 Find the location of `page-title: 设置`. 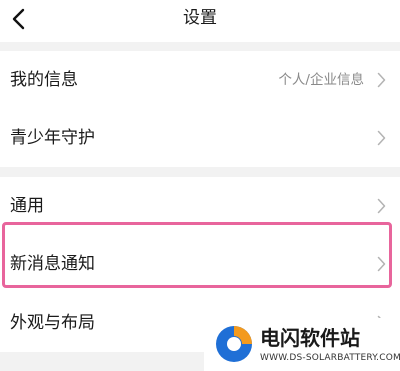

page-title: 设置 is located at coordinates (200, 18).